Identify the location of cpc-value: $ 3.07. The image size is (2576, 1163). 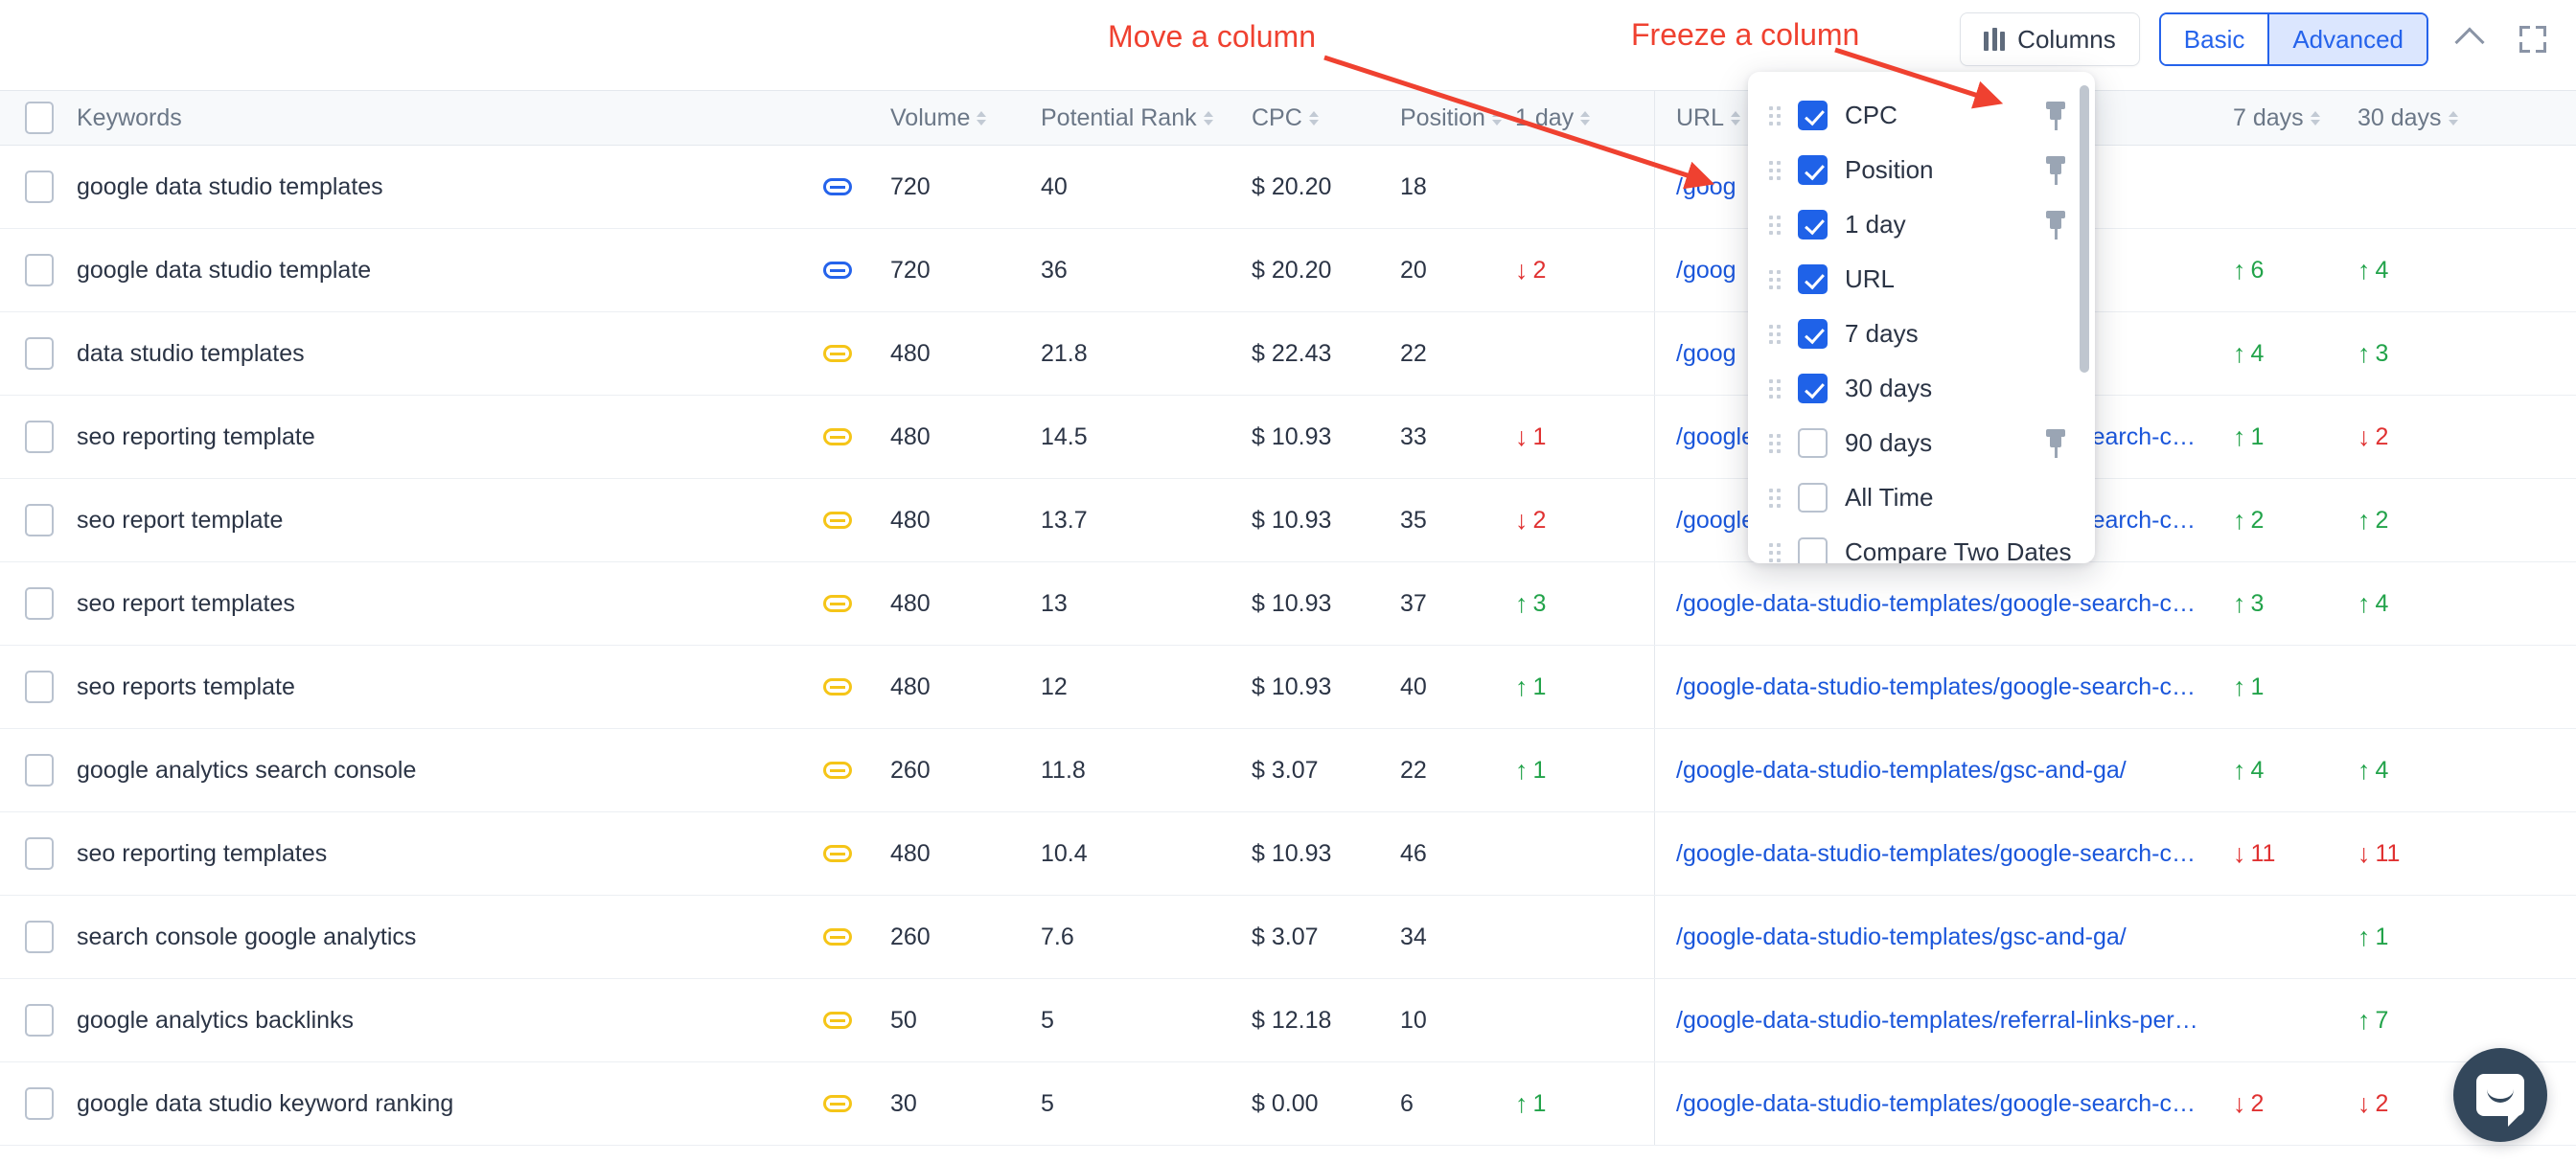
(1285, 936).